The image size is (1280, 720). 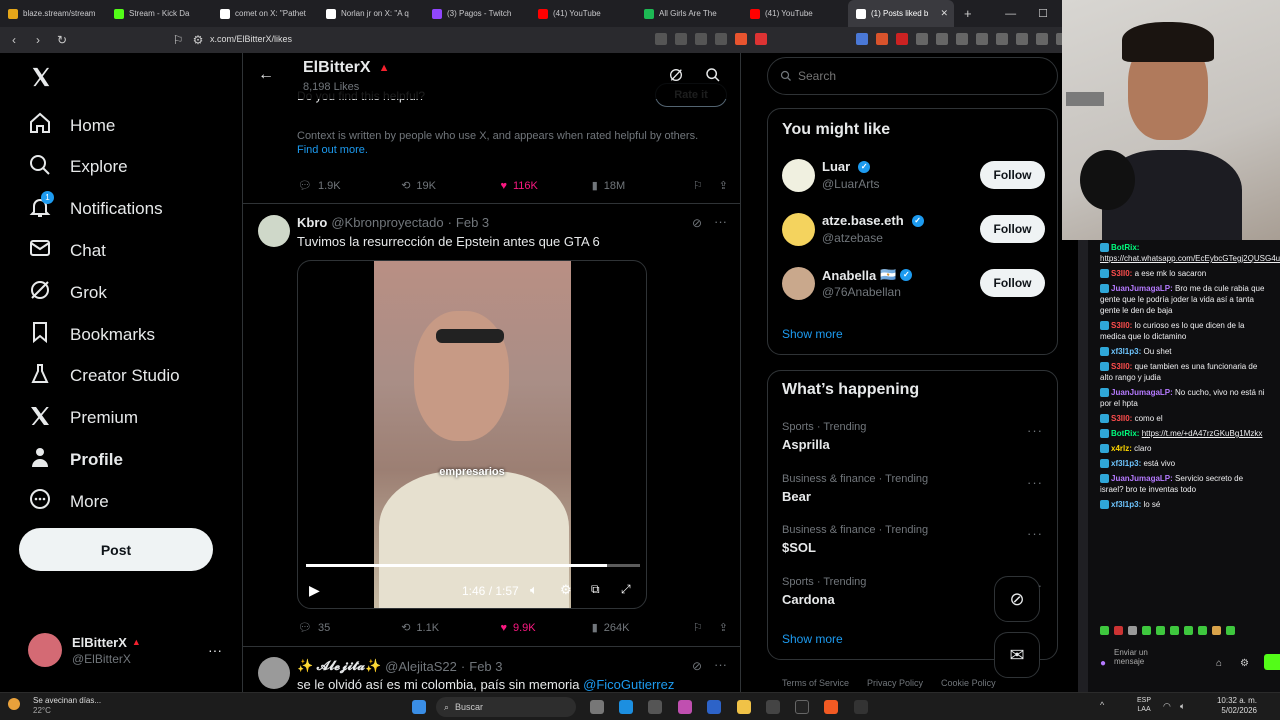 What do you see at coordinates (314, 590) in the screenshot?
I see `play-icon: ▶` at bounding box center [314, 590].